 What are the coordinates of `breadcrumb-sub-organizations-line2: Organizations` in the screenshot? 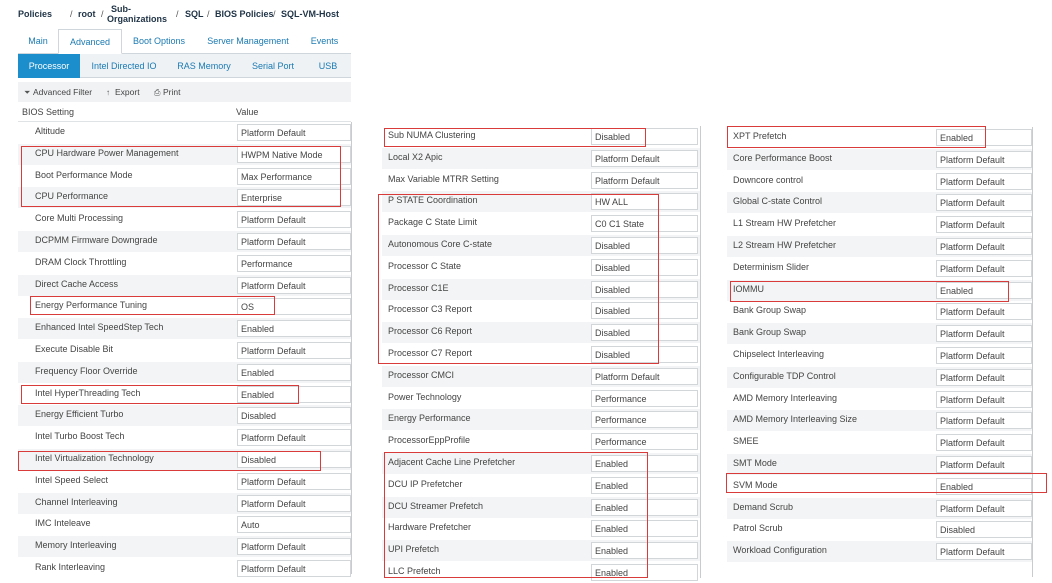 It's located at (137, 19).